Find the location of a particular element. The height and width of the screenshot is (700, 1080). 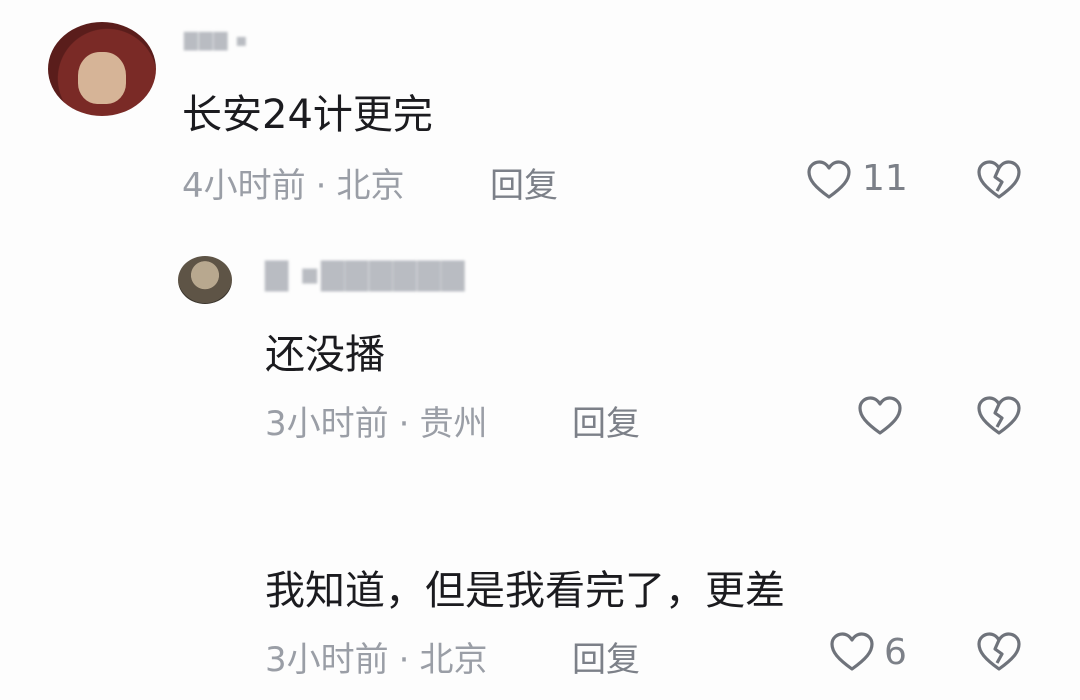

comment-location: 北京 is located at coordinates (370, 186).